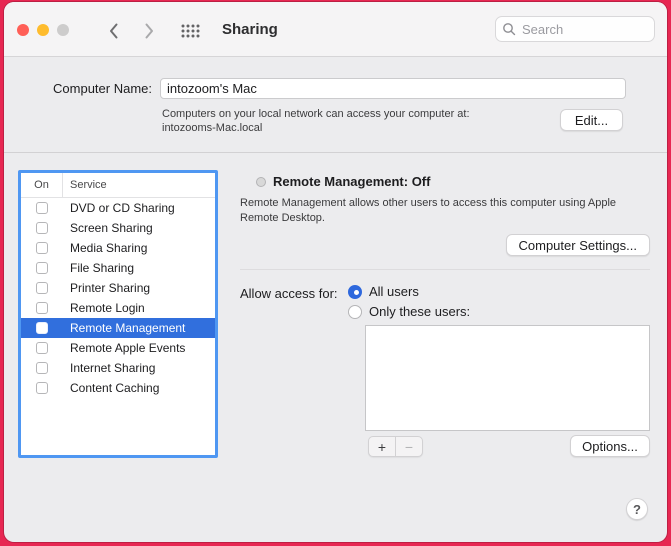  I want to click on window-title: Sharing, so click(250, 29).